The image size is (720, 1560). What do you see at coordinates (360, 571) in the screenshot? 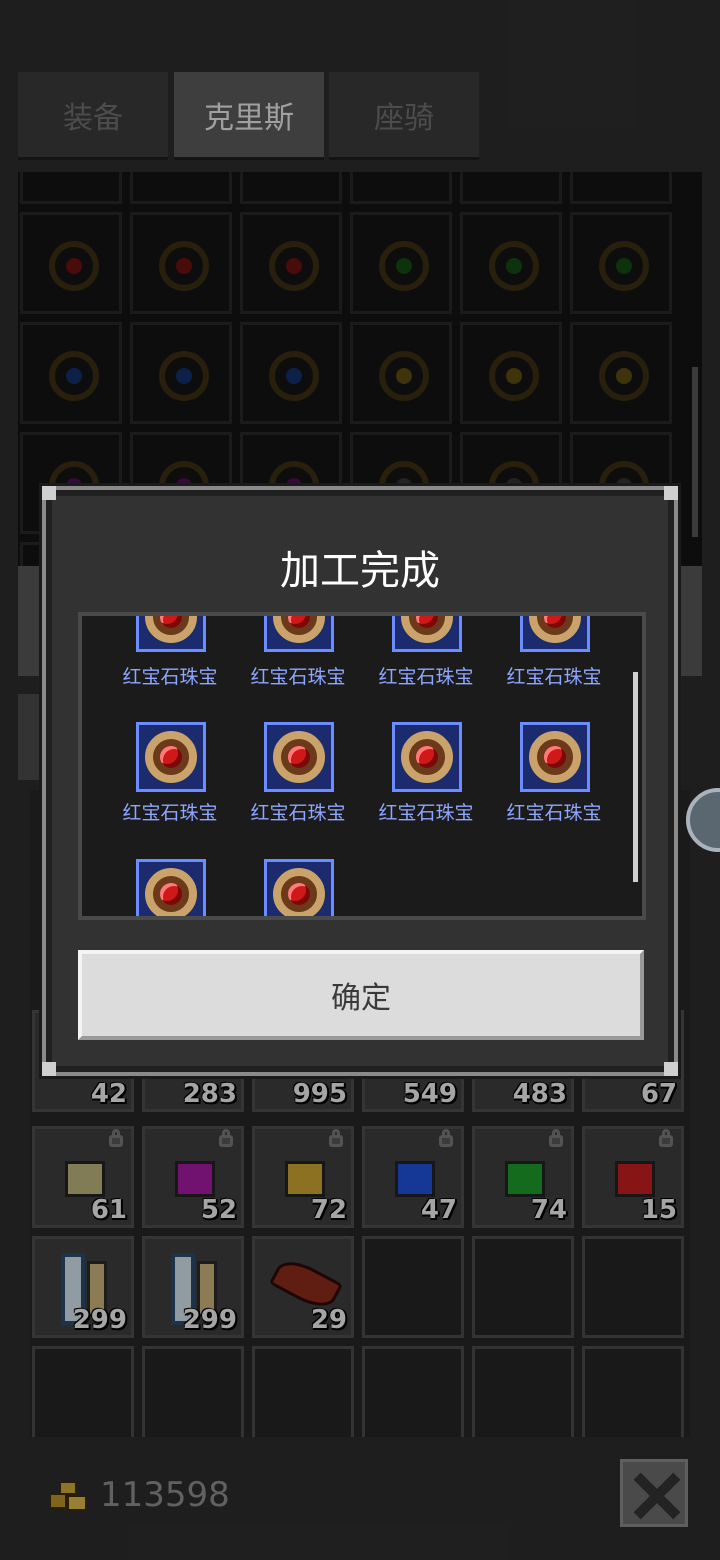
I see `dialog-title: 加工完成` at bounding box center [360, 571].